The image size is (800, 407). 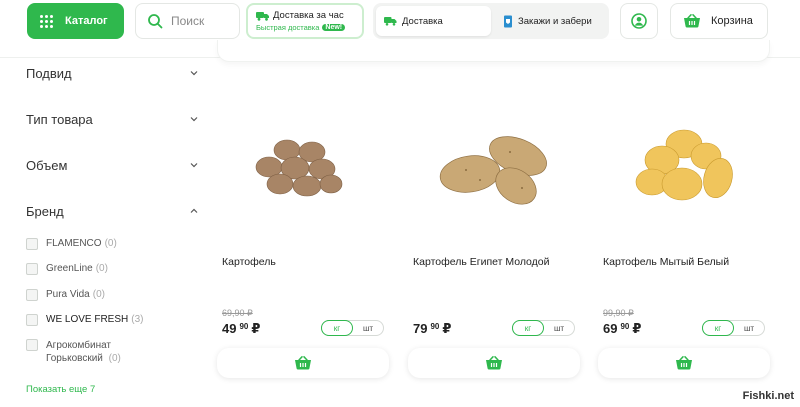 I want to click on express-delivery-button: Доставка за час Быстрая доставка New!, so click(x=305, y=21).